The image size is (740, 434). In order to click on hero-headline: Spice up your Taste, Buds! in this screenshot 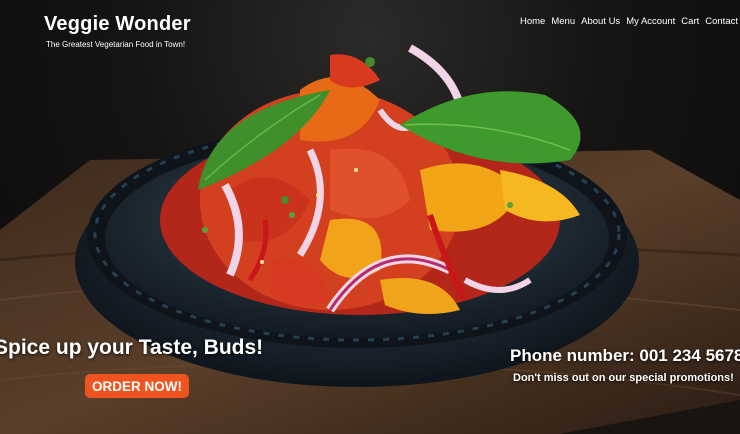, I will do `click(132, 347)`.